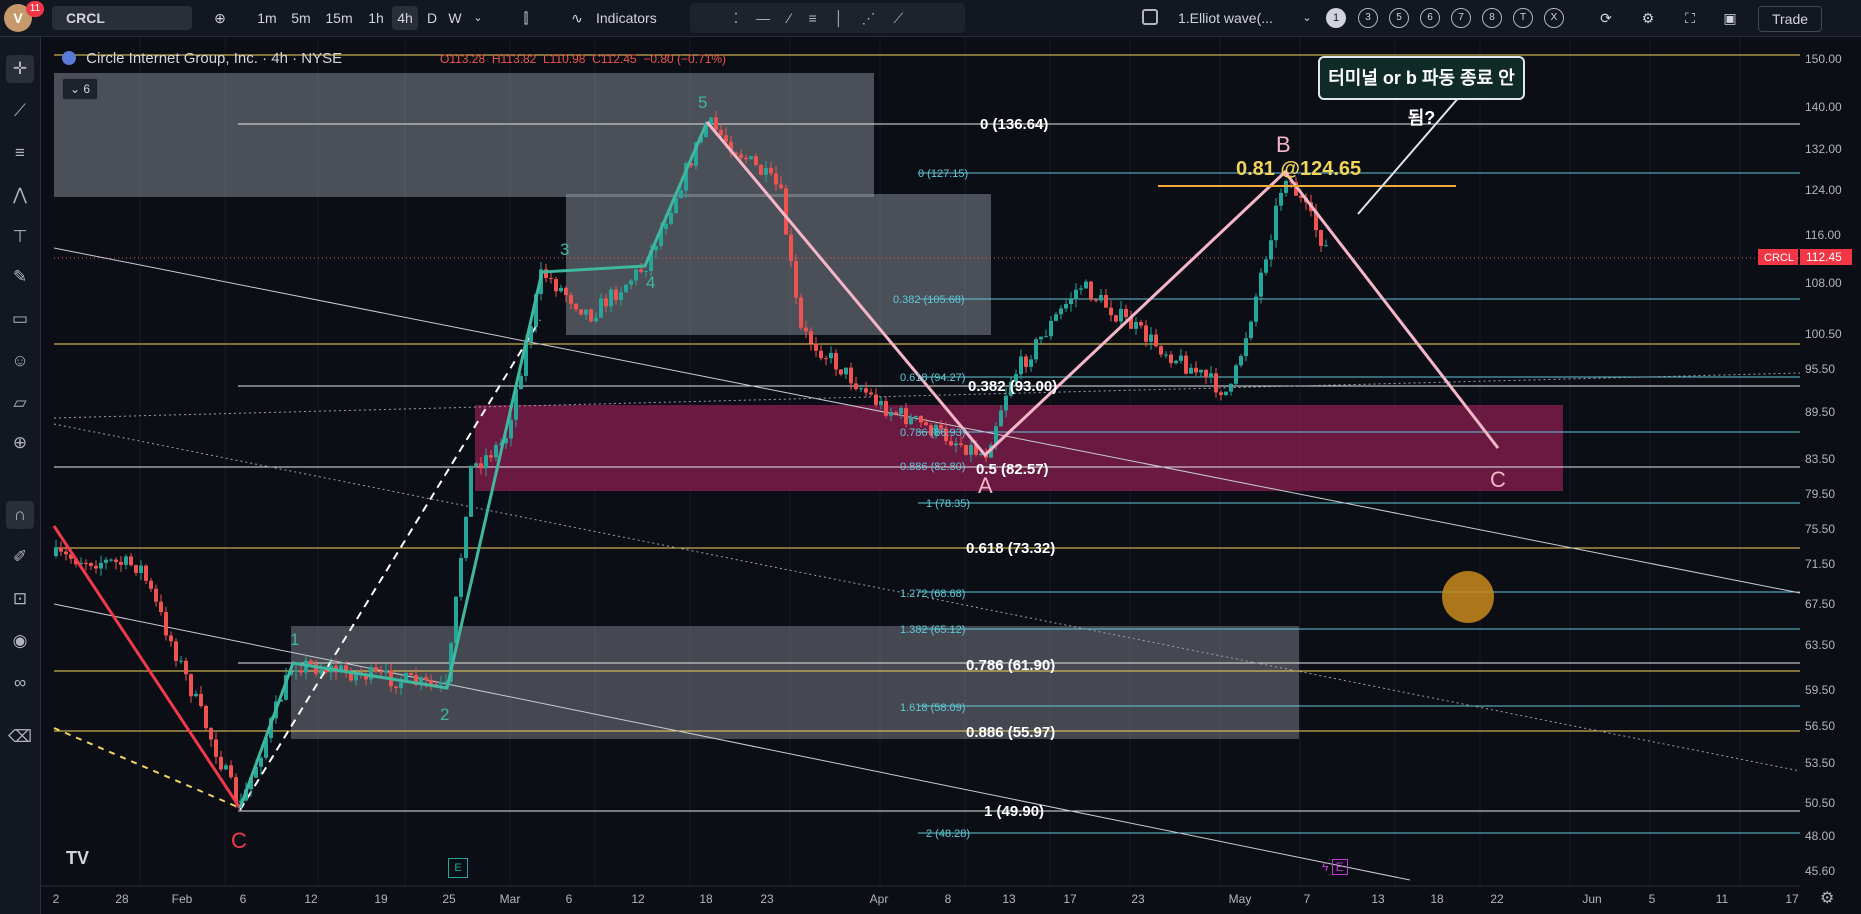  I want to click on ohlc-close: C112.45, so click(614, 59).